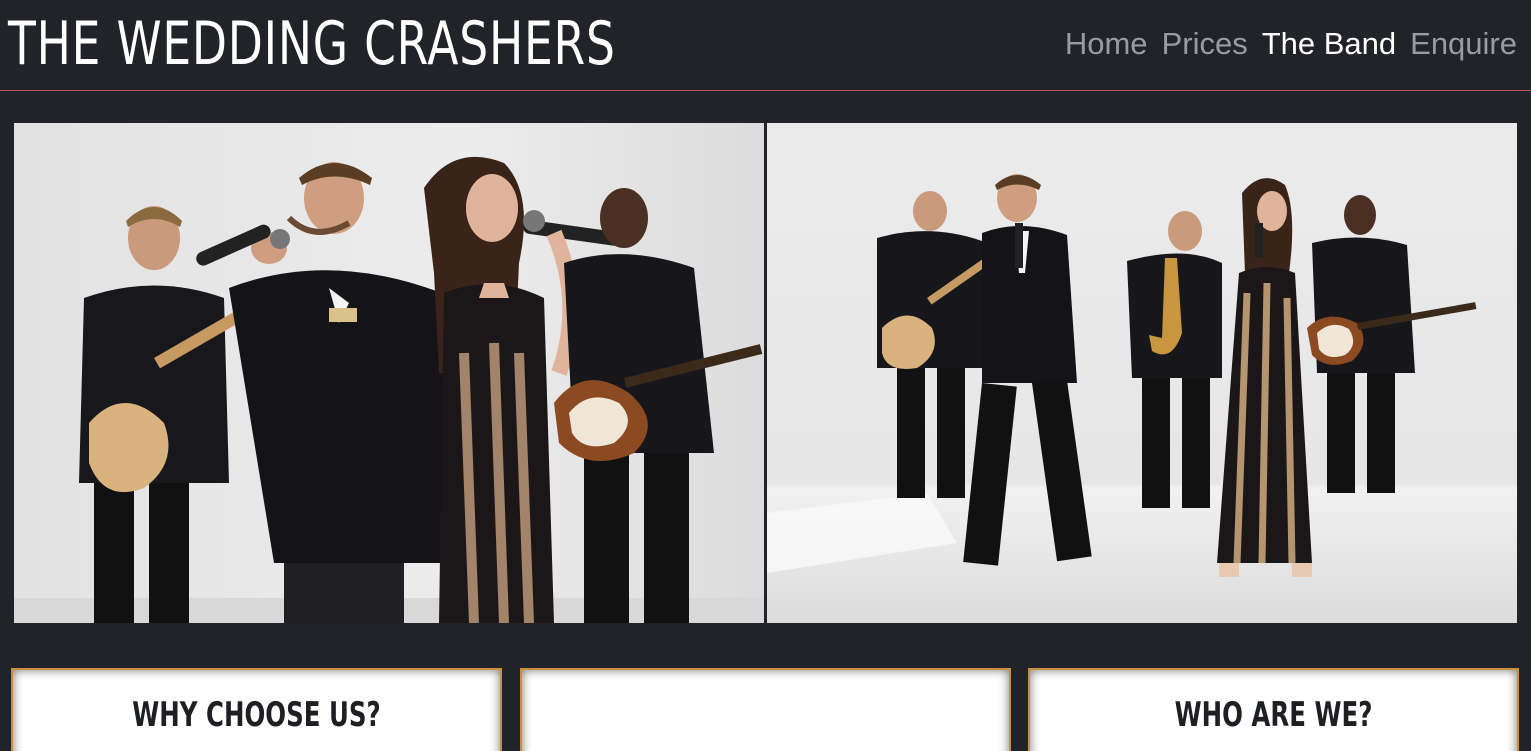 The width and height of the screenshot is (1531, 751). I want to click on nav-the-band-link: The Band, so click(1329, 44).